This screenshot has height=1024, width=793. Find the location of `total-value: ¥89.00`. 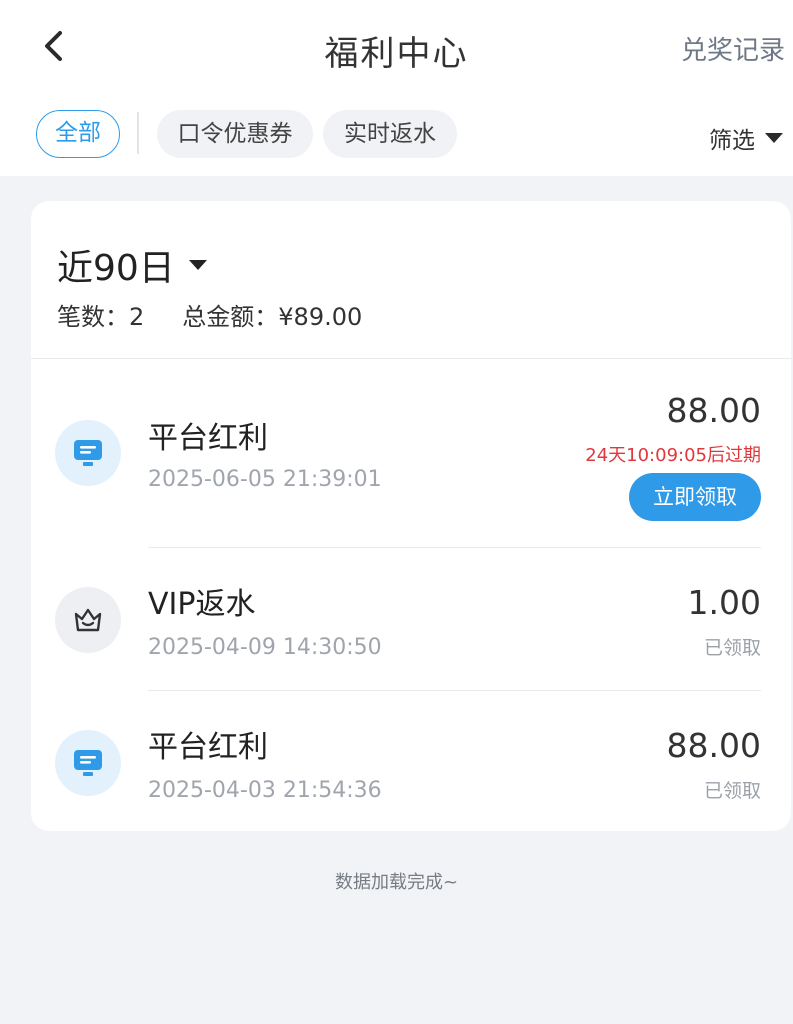

total-value: ¥89.00 is located at coordinates (320, 317).